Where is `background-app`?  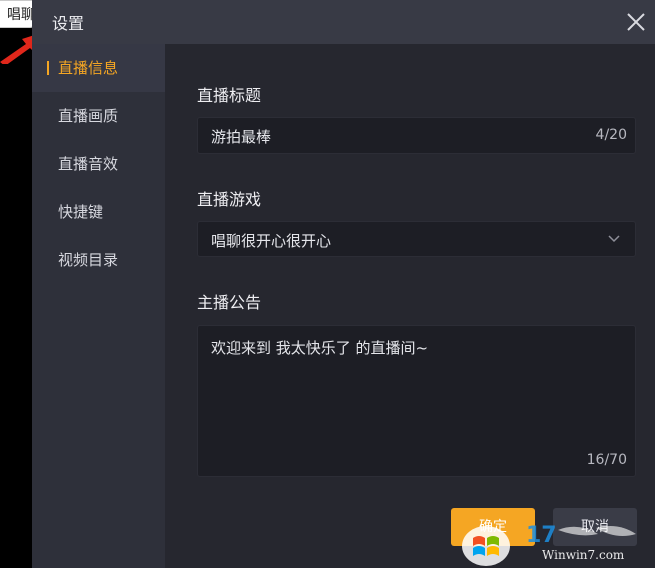
background-app is located at coordinates (16, 284).